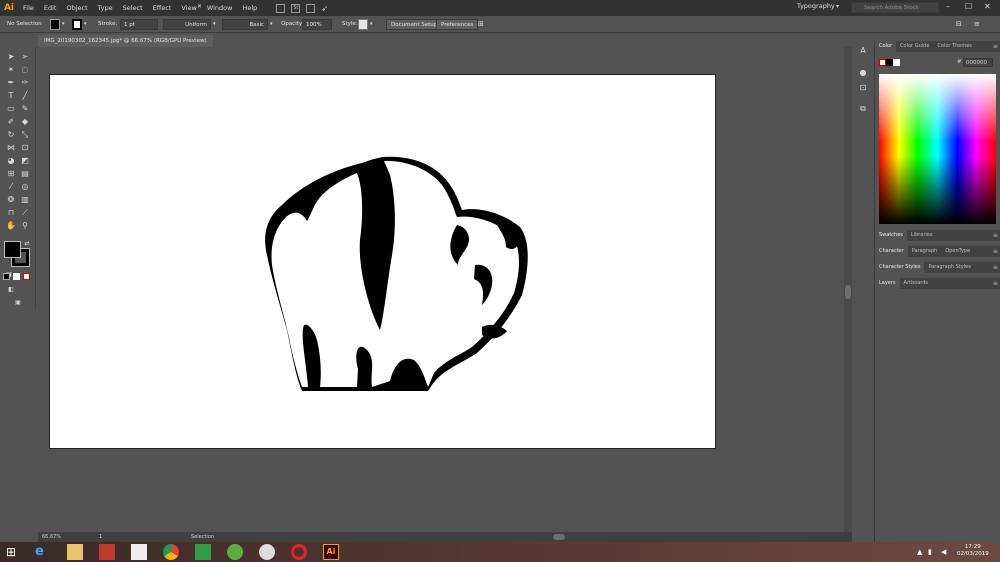  Describe the element at coordinates (18, 303) in the screenshot. I see `screen-mode-icon: ▣` at that location.